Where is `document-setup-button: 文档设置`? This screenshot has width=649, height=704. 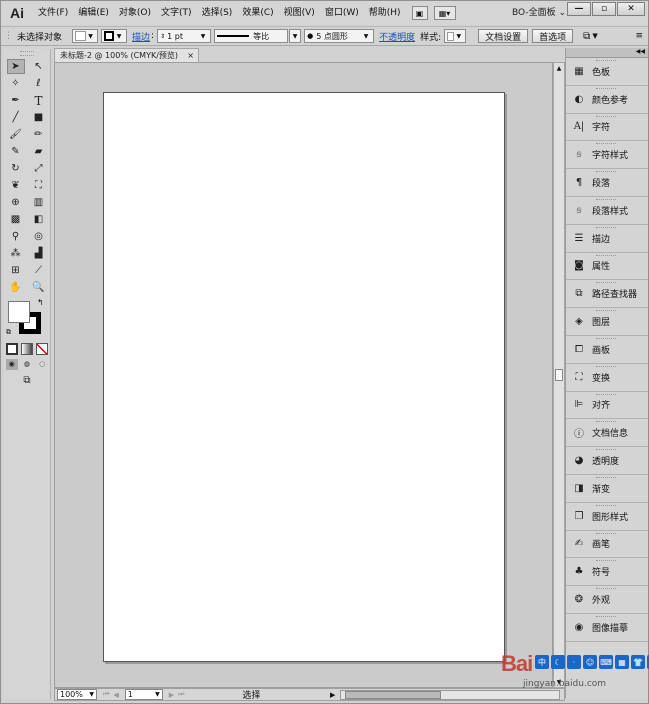
document-setup-button: 文档设置 is located at coordinates (503, 36).